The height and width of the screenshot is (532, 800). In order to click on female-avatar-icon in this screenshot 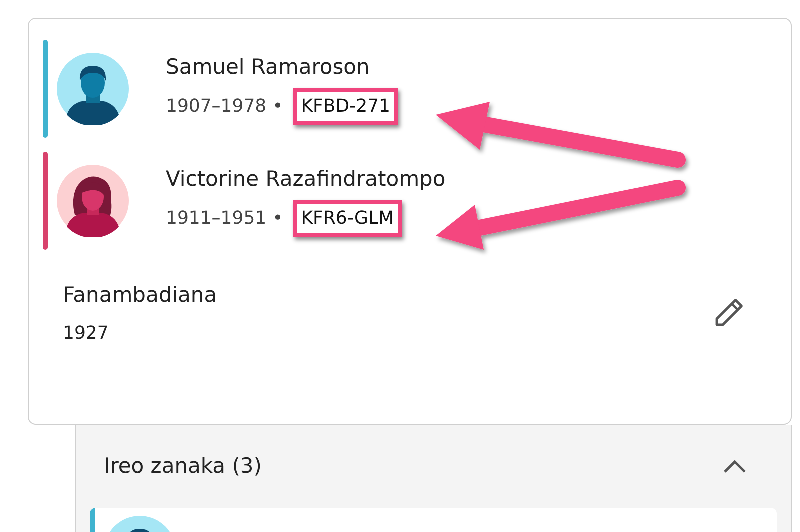, I will do `click(93, 201)`.